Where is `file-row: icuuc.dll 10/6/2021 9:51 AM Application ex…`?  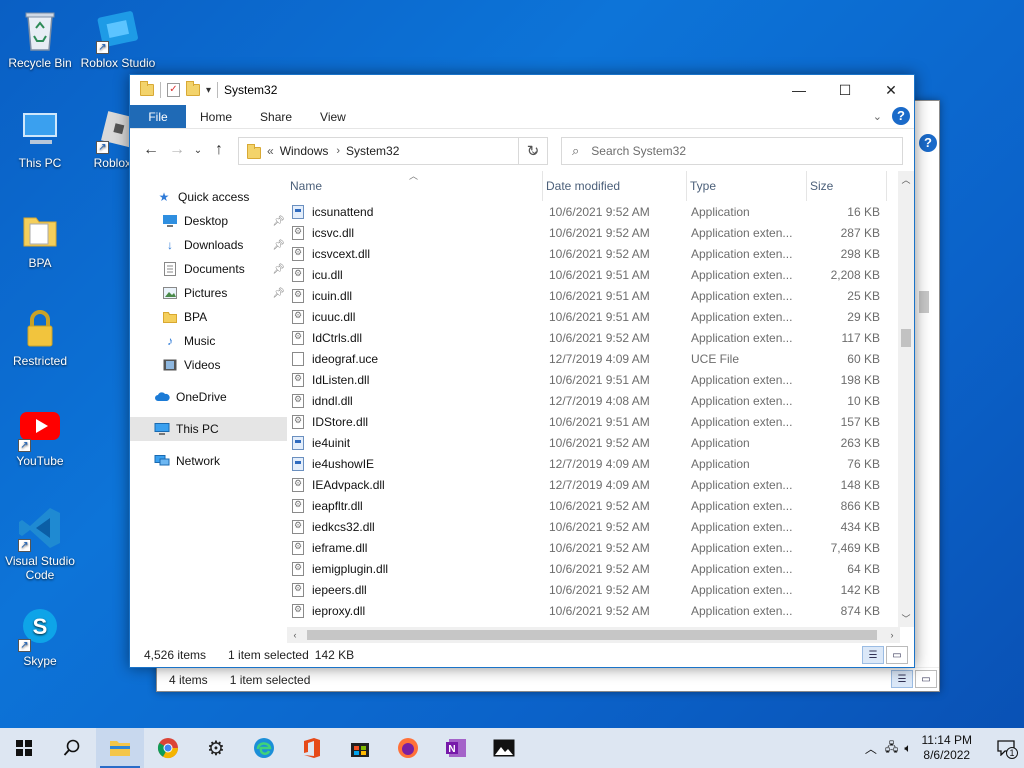
file-row: icuuc.dll 10/6/2021 9:51 AM Application ex… is located at coordinates (601, 316).